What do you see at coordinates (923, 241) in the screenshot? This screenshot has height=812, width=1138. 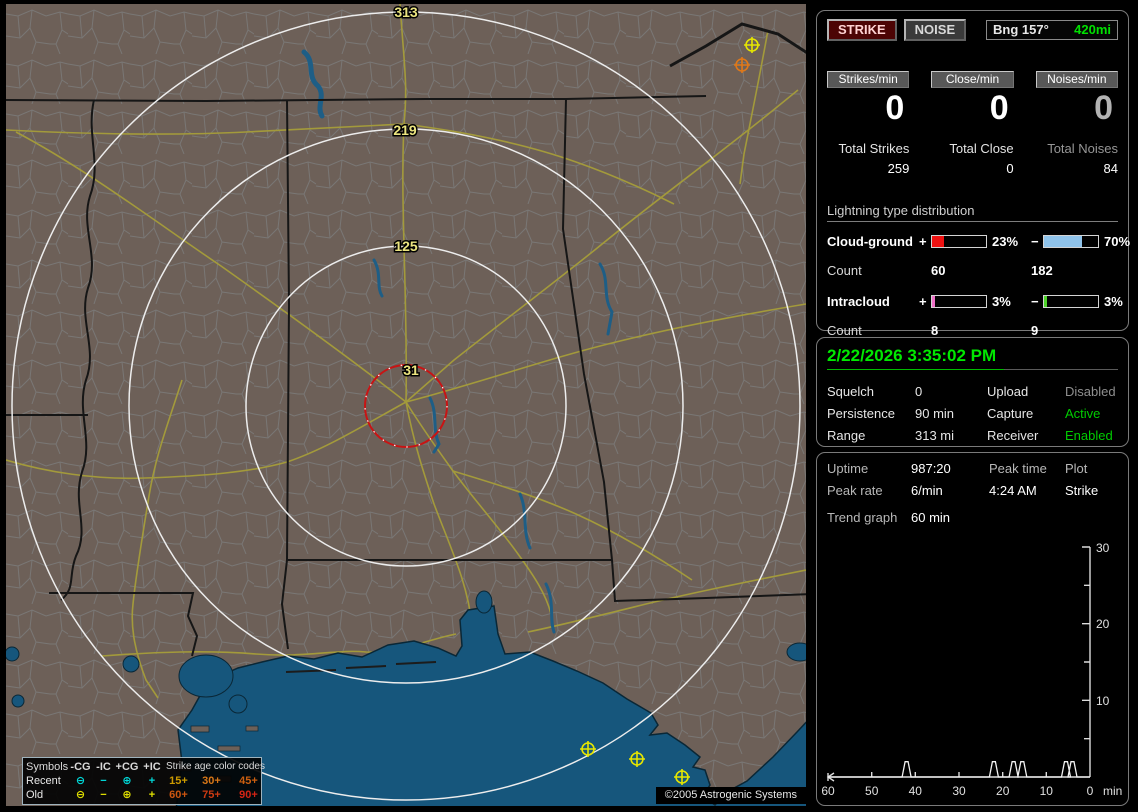 I see `plus-sign: +` at bounding box center [923, 241].